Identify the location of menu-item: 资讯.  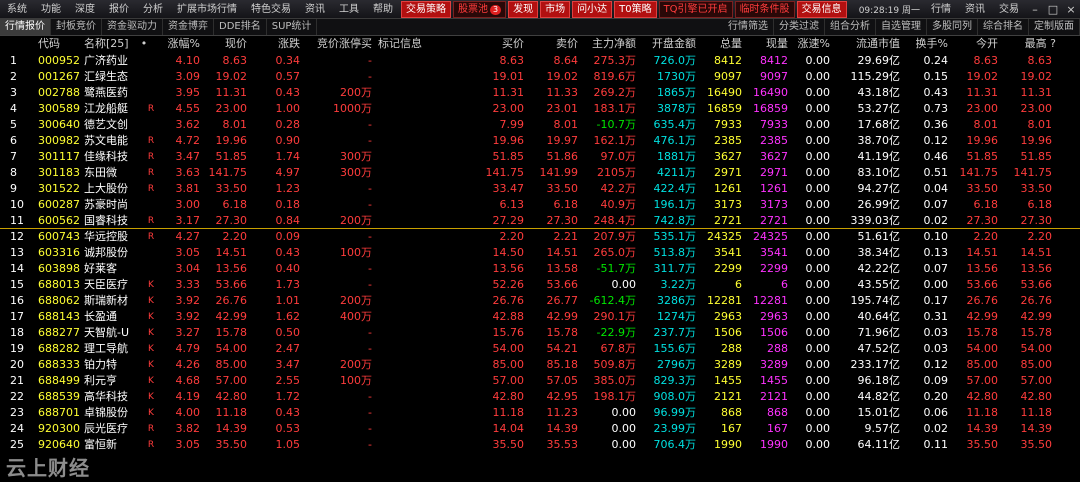
(315, 9).